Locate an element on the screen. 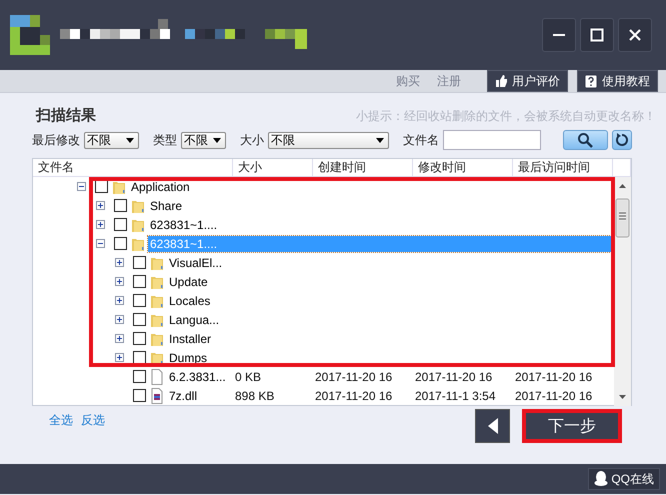 The image size is (666, 495). filter-label: 最后修改 is located at coordinates (56, 140).